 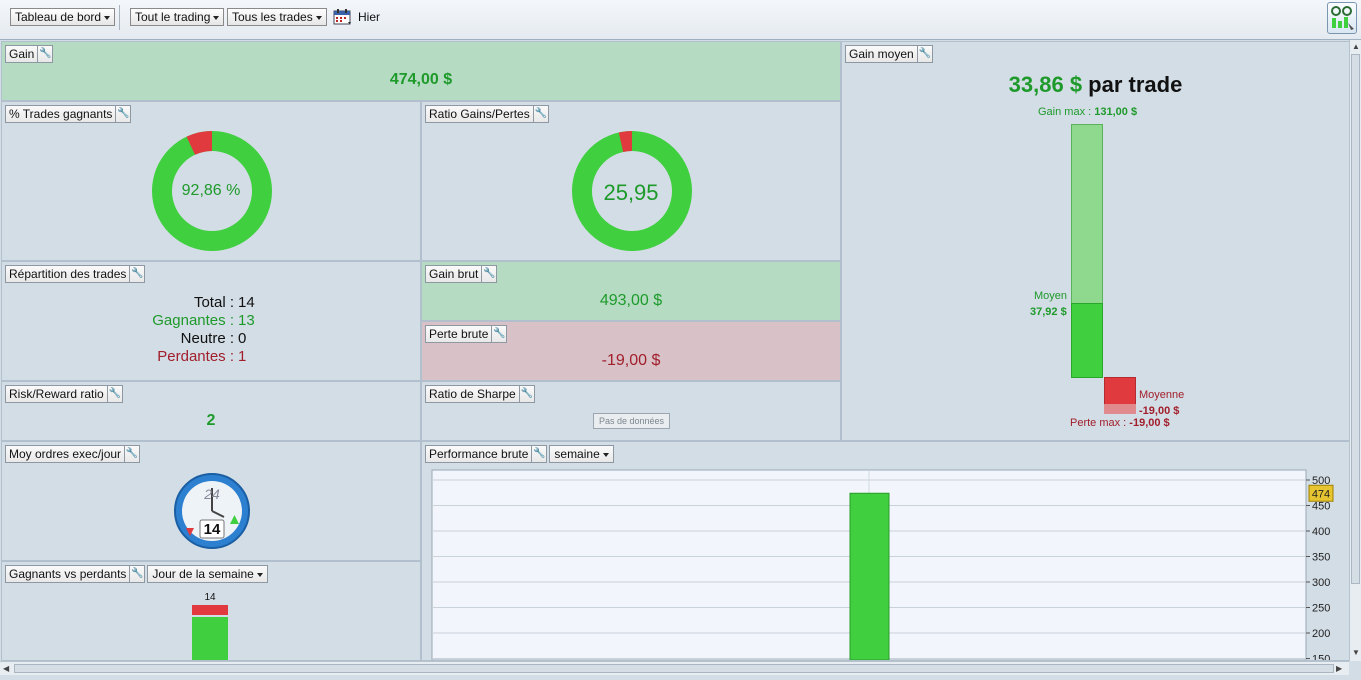 I want to click on vertical-scrollbar: ▲ ▼, so click(x=1355, y=350).